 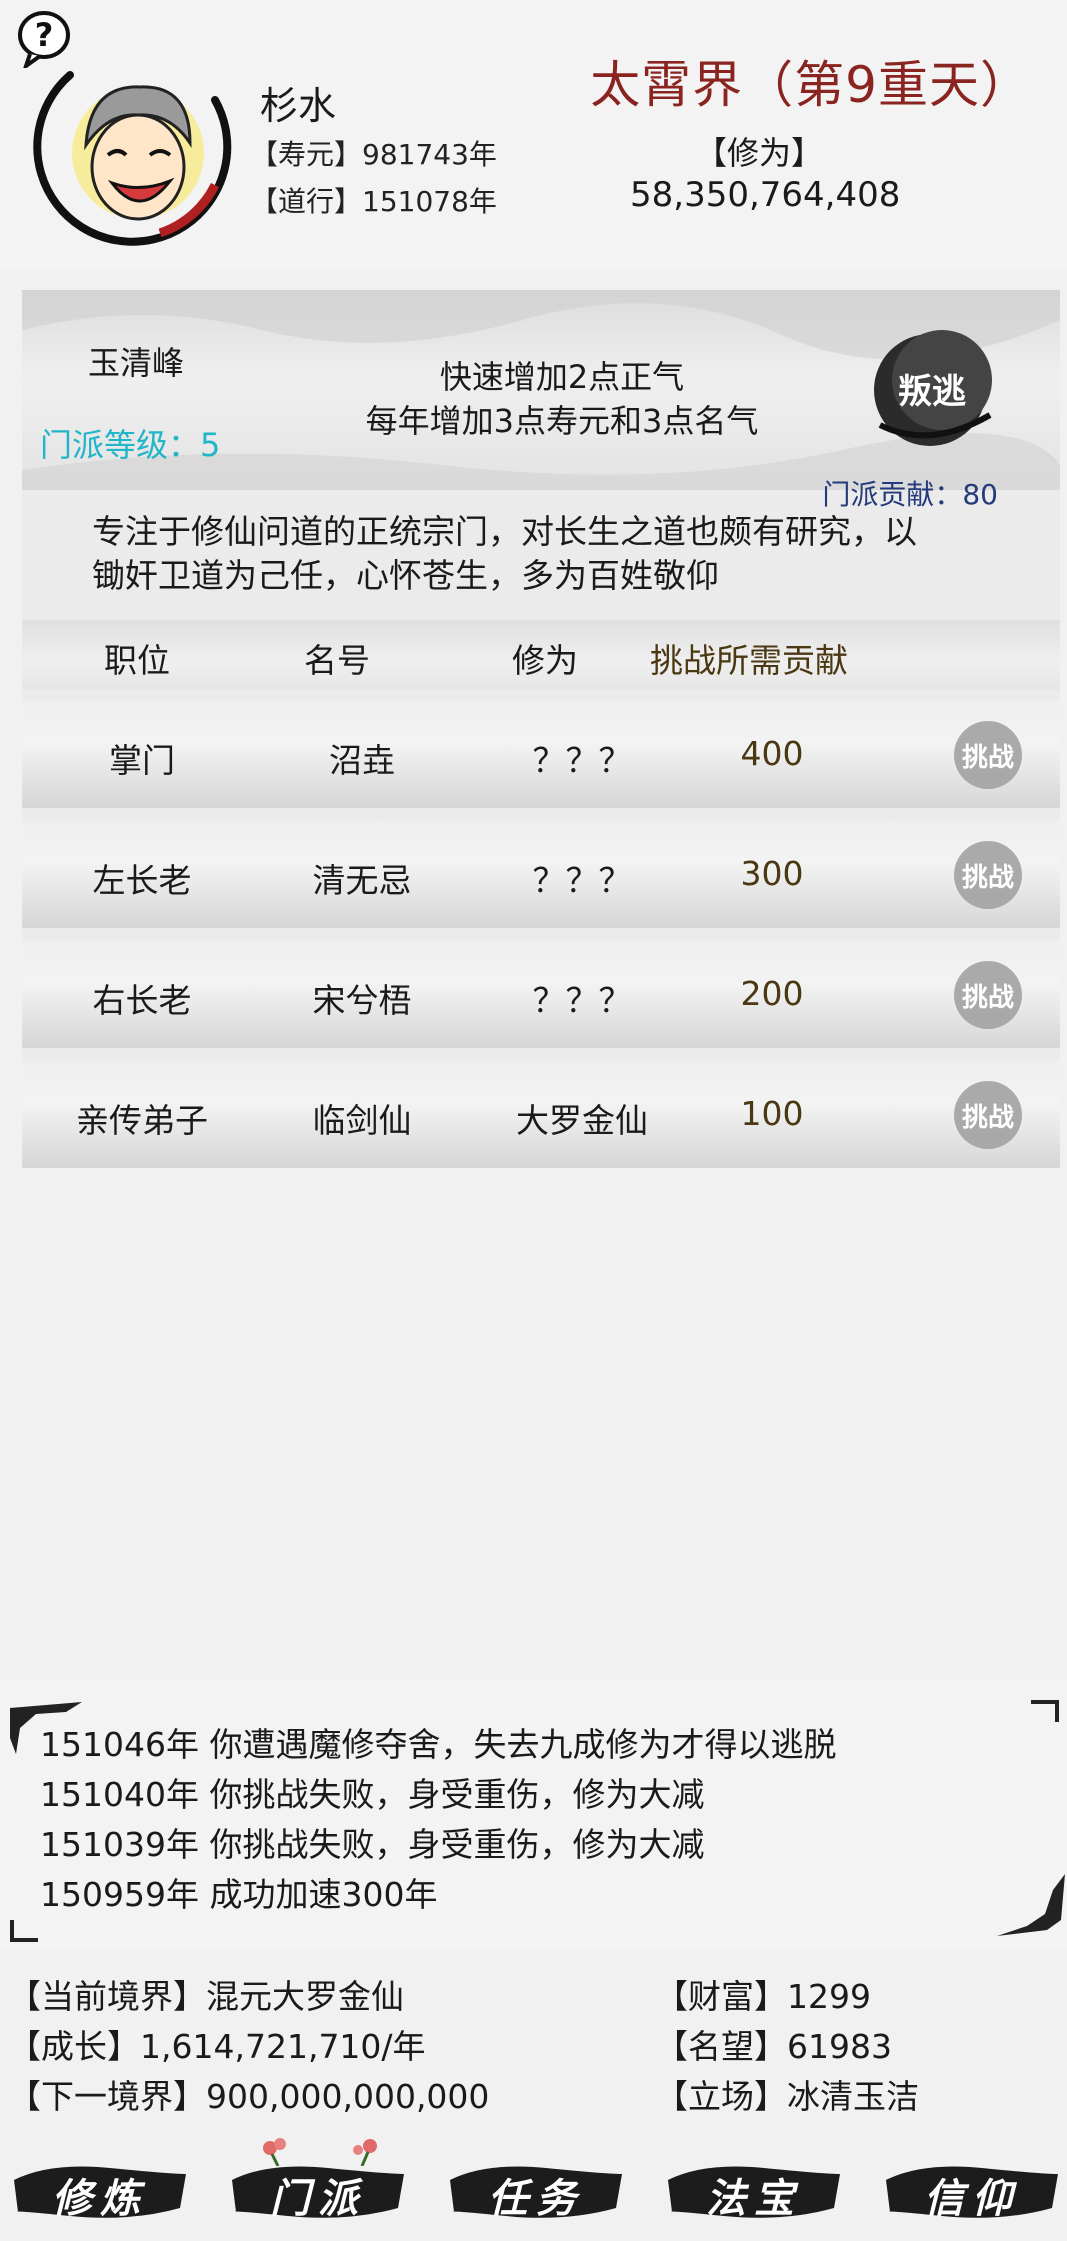 I want to click on dao-label: 【道行】, so click(x=306, y=201).